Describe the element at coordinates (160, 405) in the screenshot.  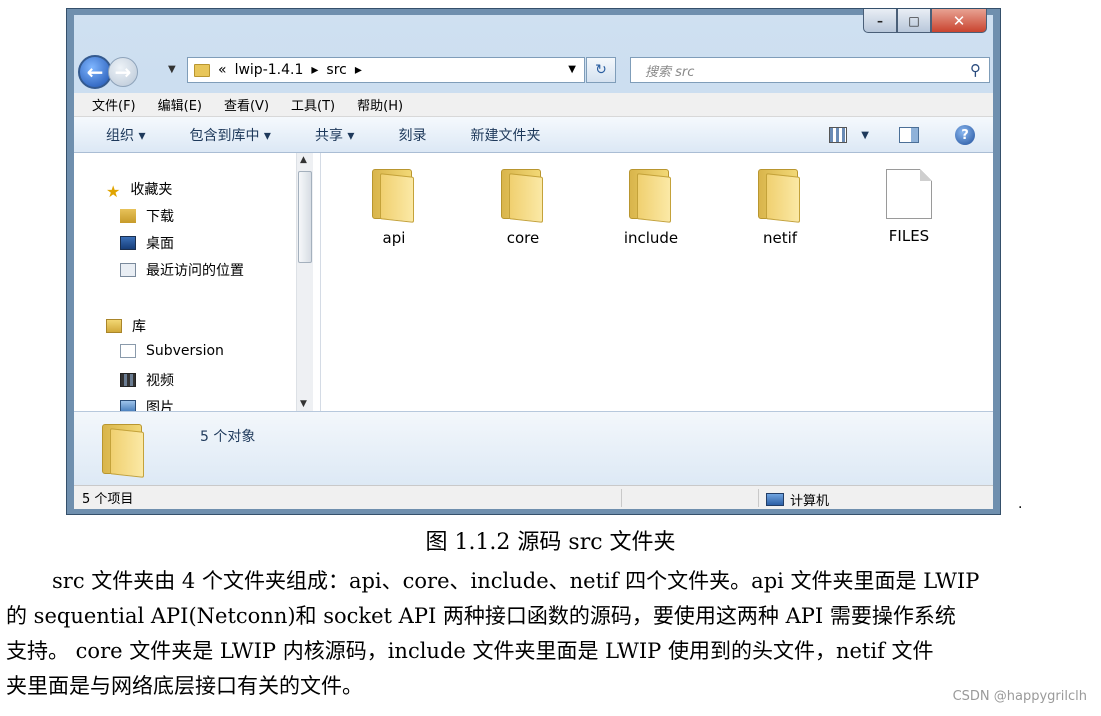
I see `nav-pictures-label: 图片` at that location.